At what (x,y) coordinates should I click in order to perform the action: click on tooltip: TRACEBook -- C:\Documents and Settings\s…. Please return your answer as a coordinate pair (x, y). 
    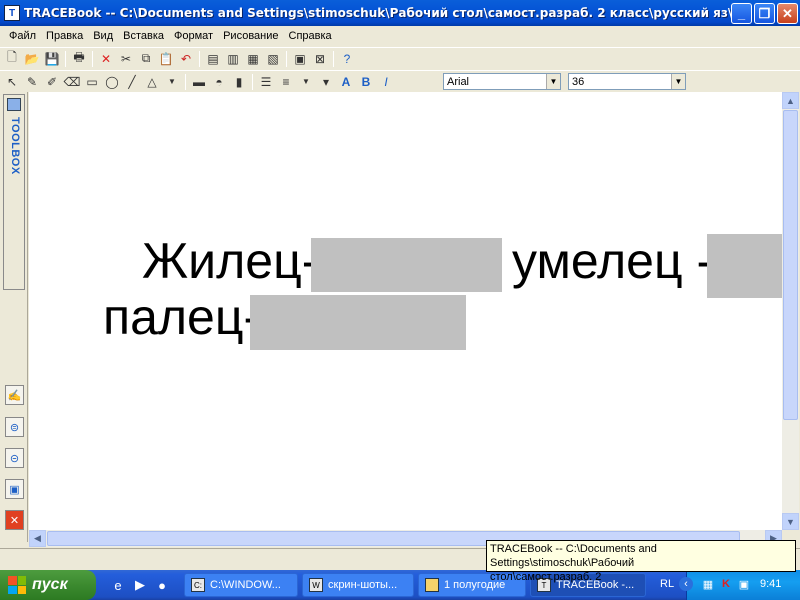
    Looking at the image, I should click on (641, 561).